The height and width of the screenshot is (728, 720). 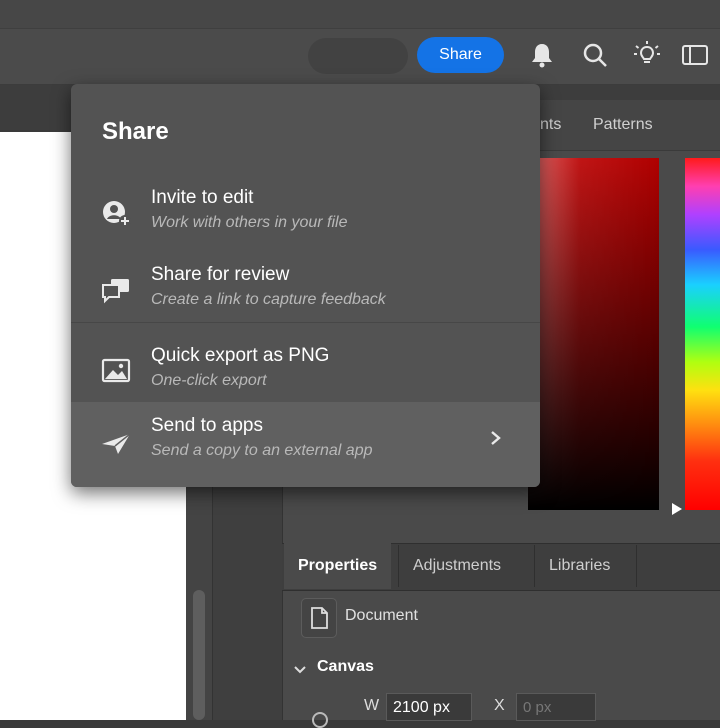 What do you see at coordinates (636, 566) in the screenshot?
I see `tab-divider` at bounding box center [636, 566].